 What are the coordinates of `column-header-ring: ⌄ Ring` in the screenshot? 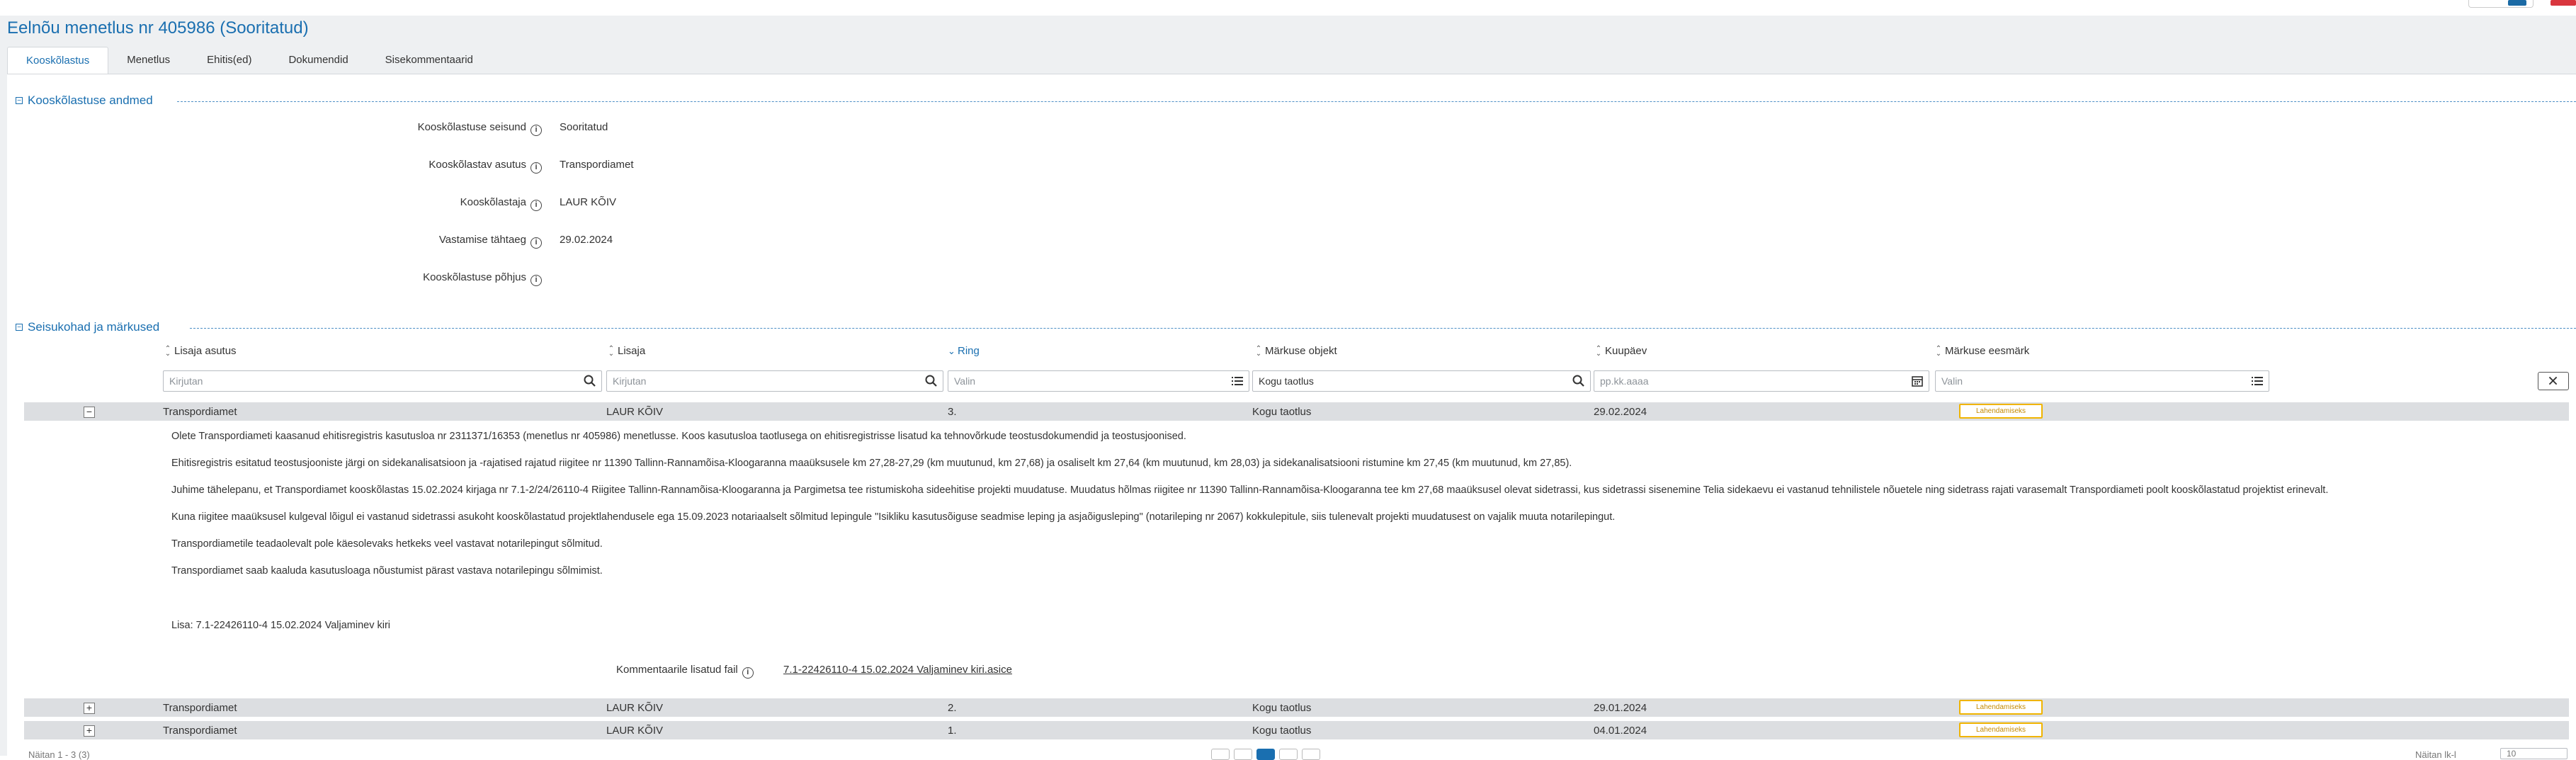 It's located at (964, 351).